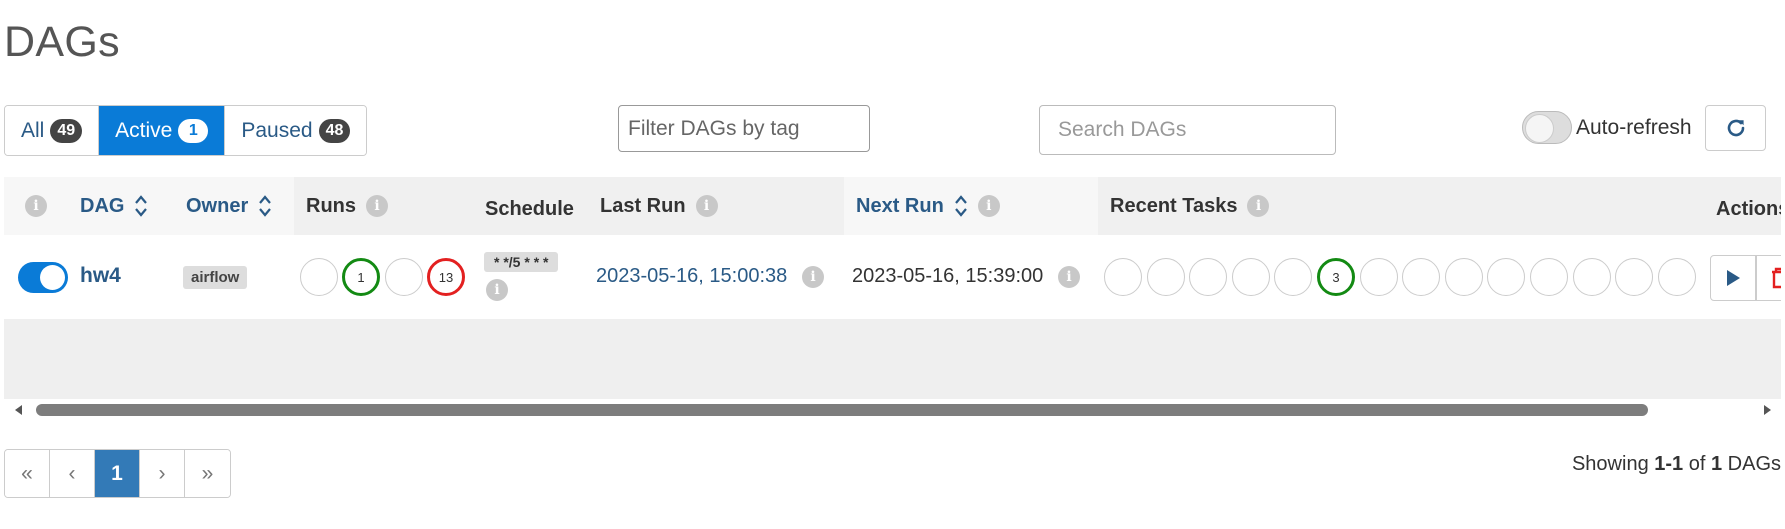 This screenshot has height=529, width=1785. I want to click on header-actions: Actions, so click(1748, 206).